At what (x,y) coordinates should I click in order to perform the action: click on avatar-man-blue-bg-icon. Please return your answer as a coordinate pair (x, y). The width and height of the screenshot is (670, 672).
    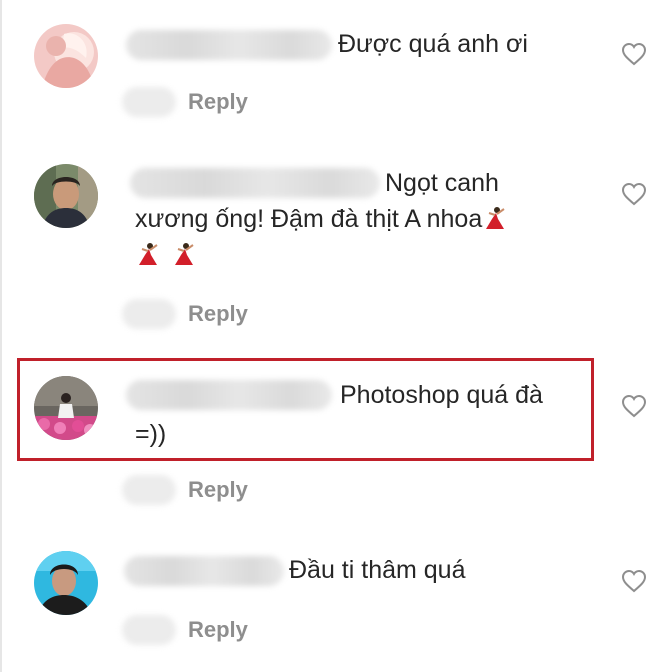
    Looking at the image, I should click on (66, 583).